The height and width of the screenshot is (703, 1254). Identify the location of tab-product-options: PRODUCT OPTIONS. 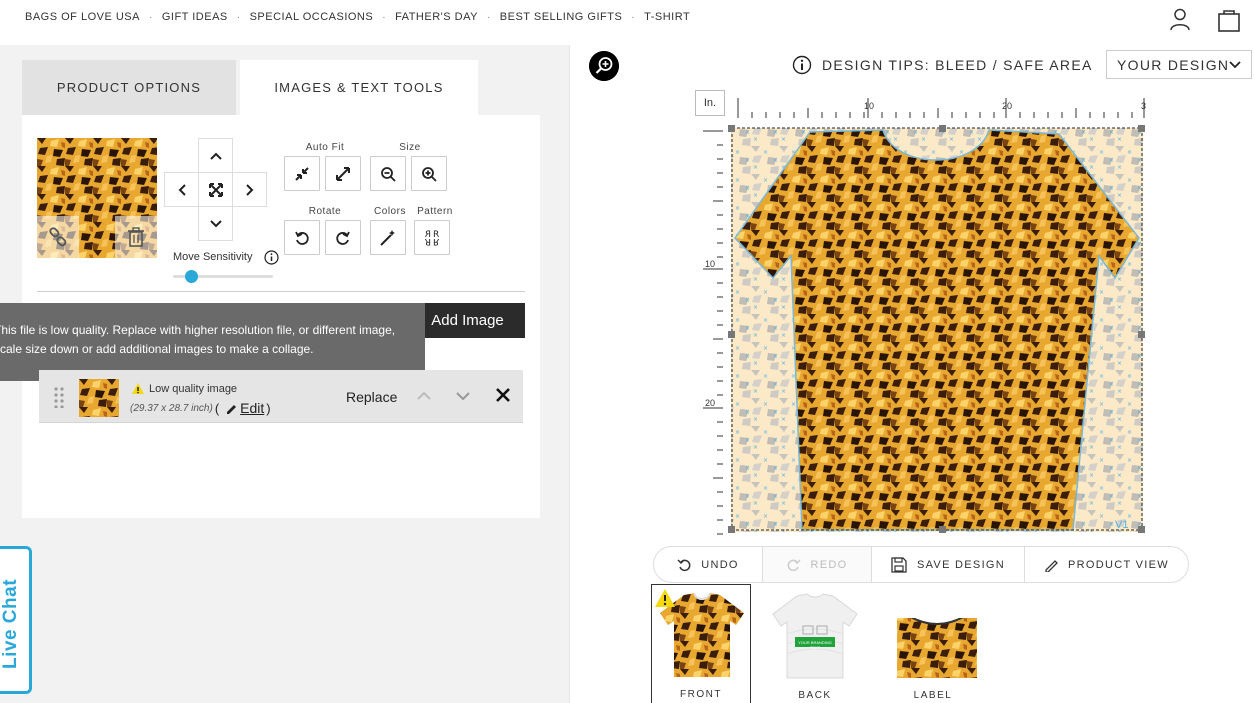
(129, 87).